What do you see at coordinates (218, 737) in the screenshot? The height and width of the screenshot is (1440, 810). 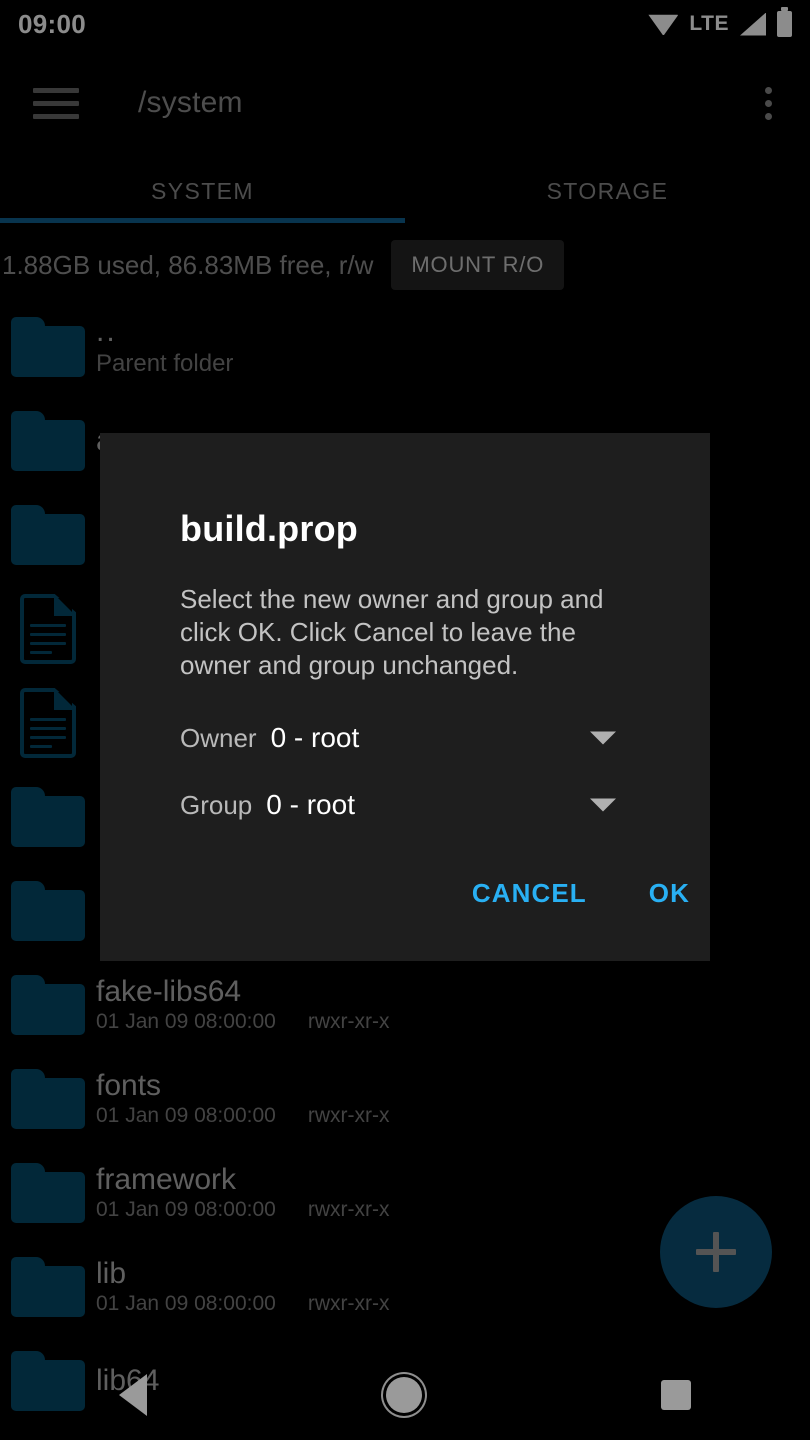 I see `owner-label: Owner` at bounding box center [218, 737].